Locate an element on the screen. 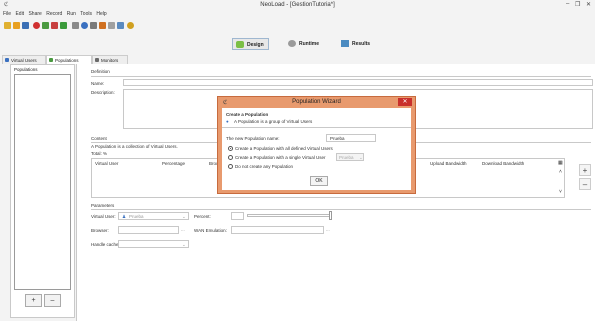 The image size is (595, 321). globe-icon is located at coordinates (84, 25).